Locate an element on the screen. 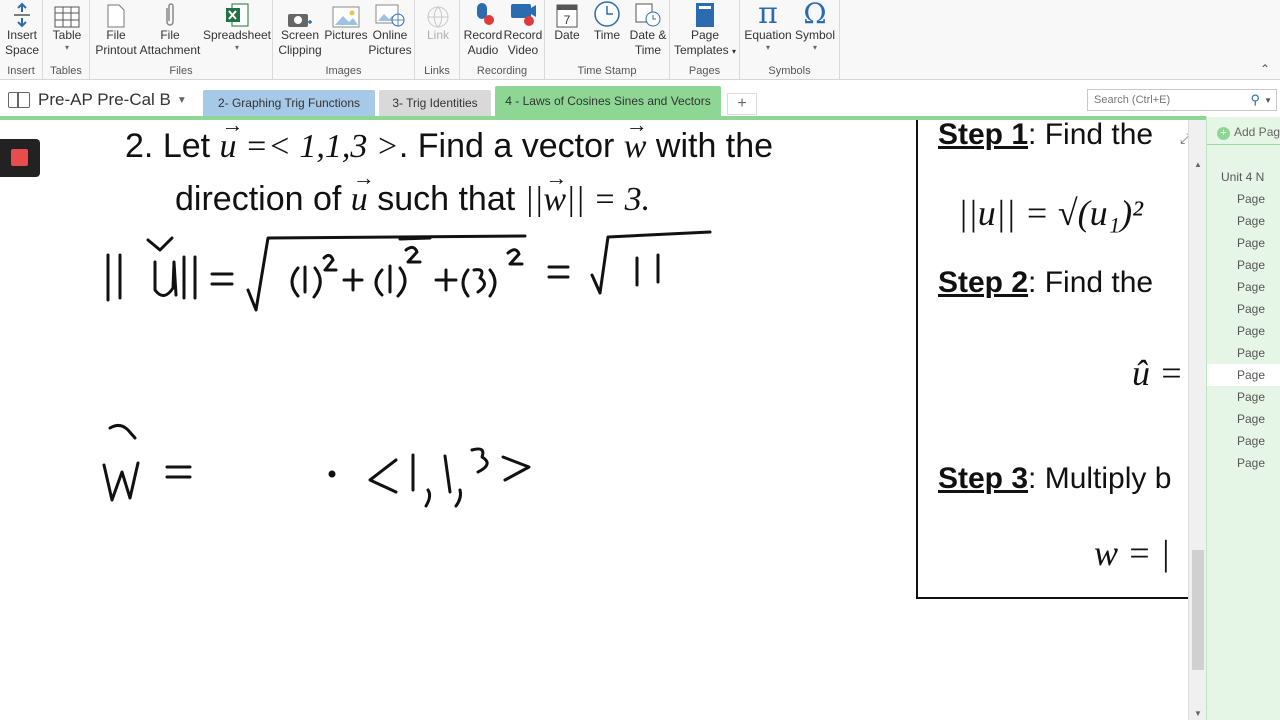 The image size is (1280, 720). files-group-label: Files is located at coordinates (181, 71).